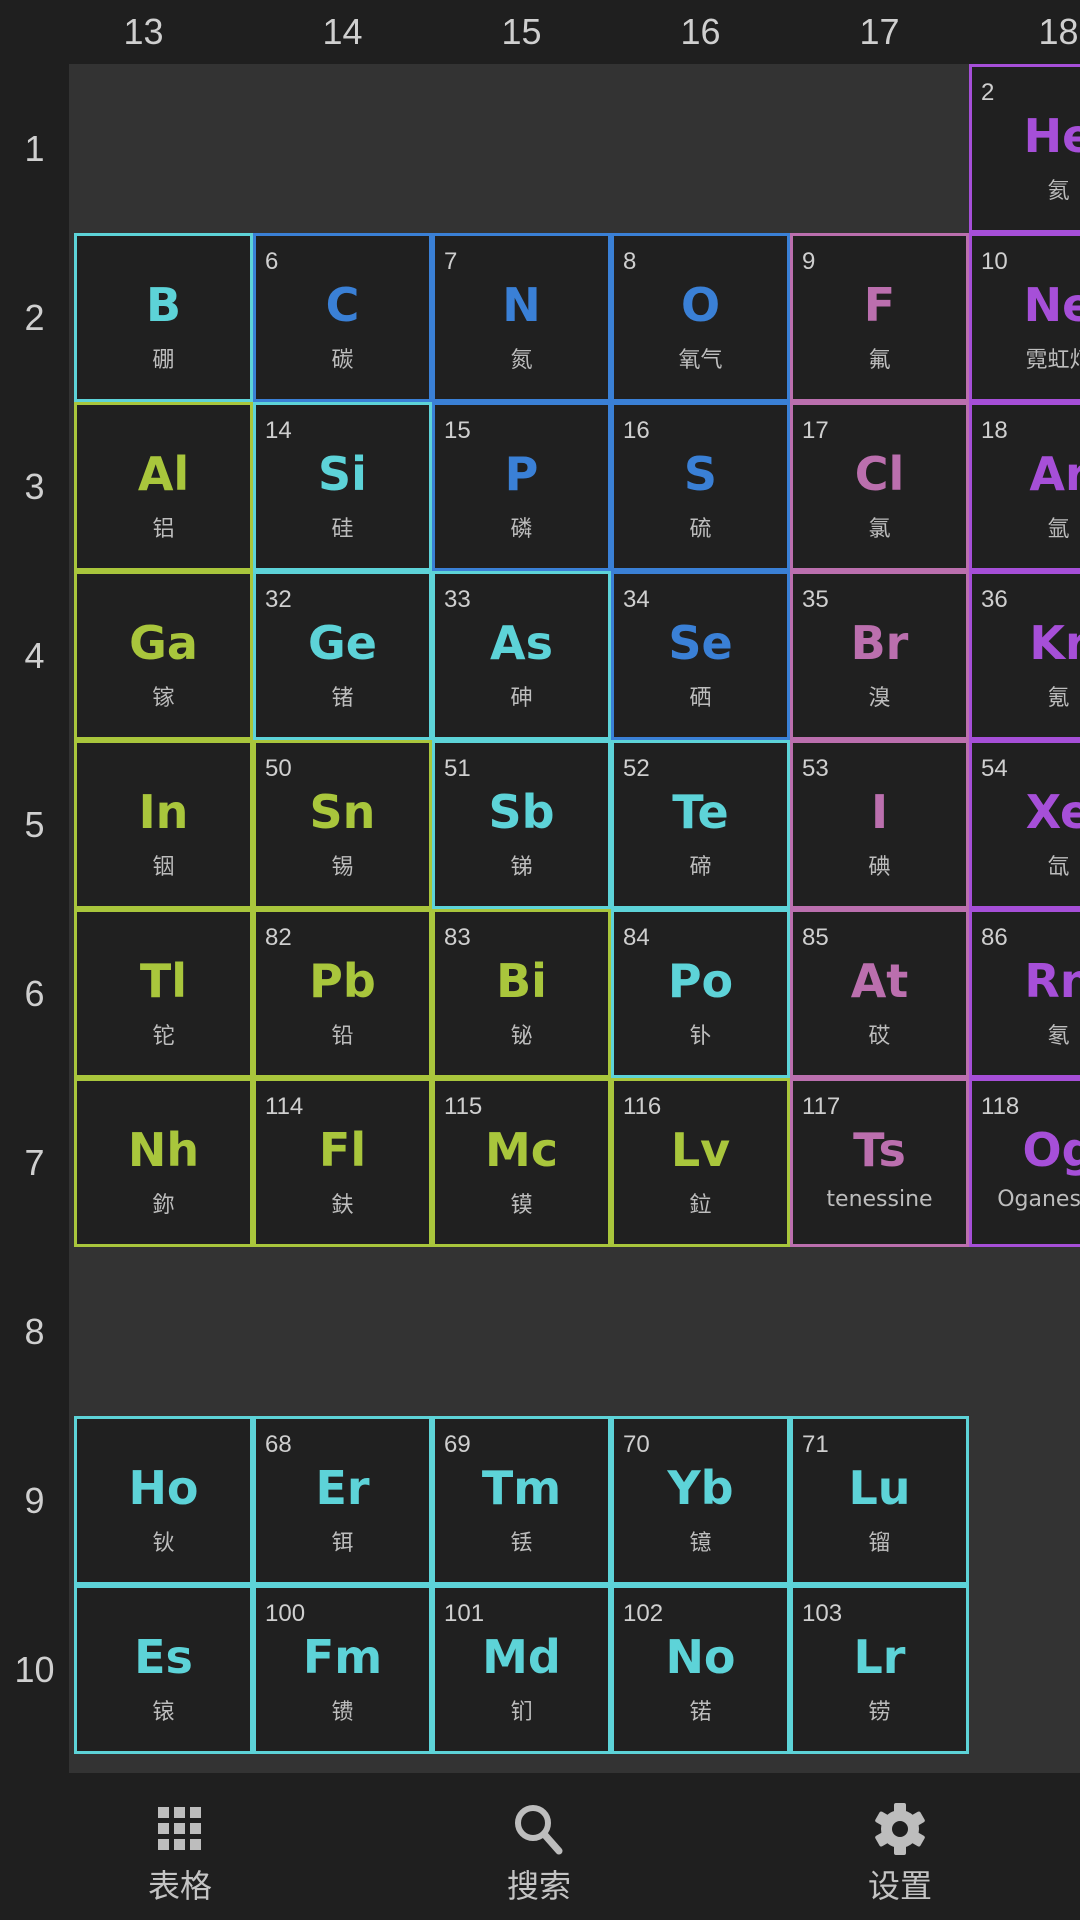  I want to click on element-cell-tm: 69 Tm 铥, so click(521, 1500).